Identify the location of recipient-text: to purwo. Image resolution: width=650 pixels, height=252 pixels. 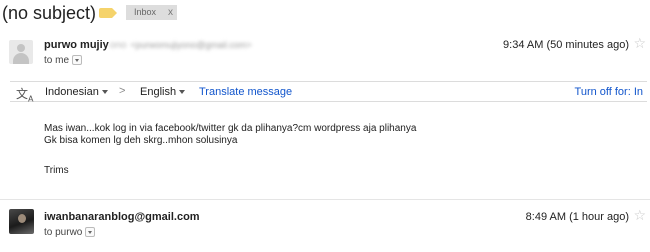
(63, 232).